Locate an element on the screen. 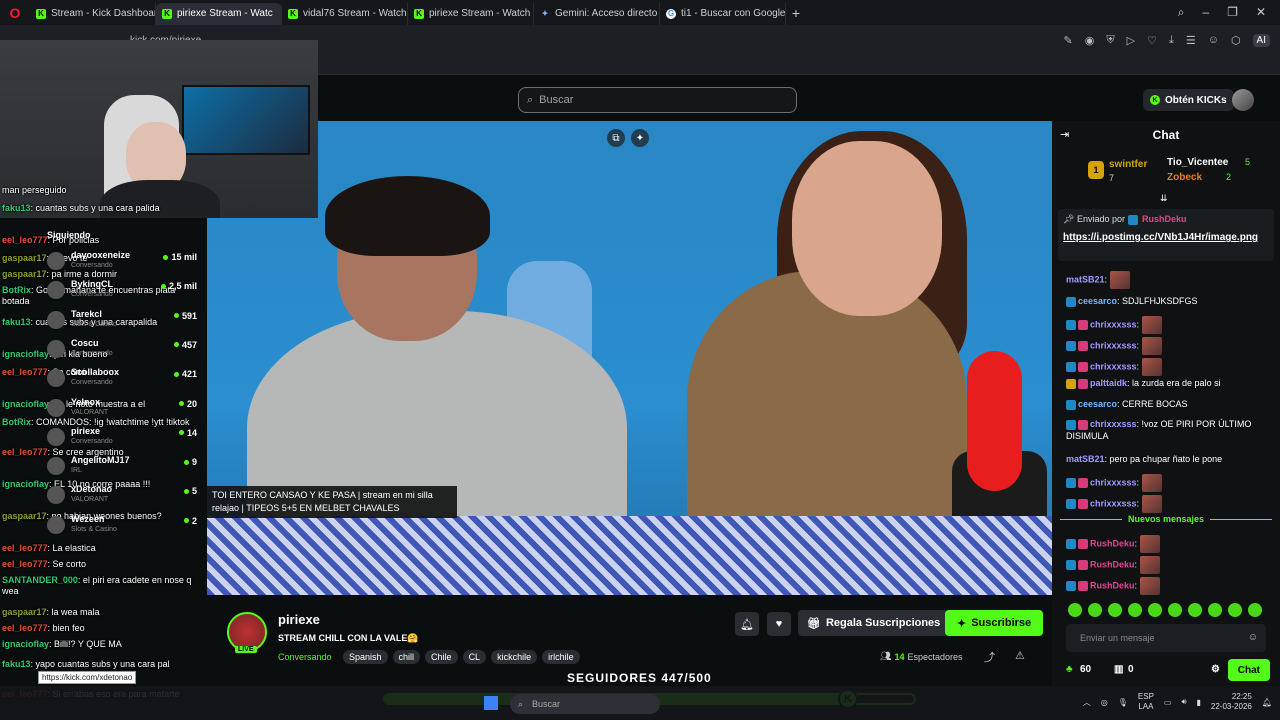 This screenshot has width=1280, height=720. play-icon: ▷ is located at coordinates (1131, 40).